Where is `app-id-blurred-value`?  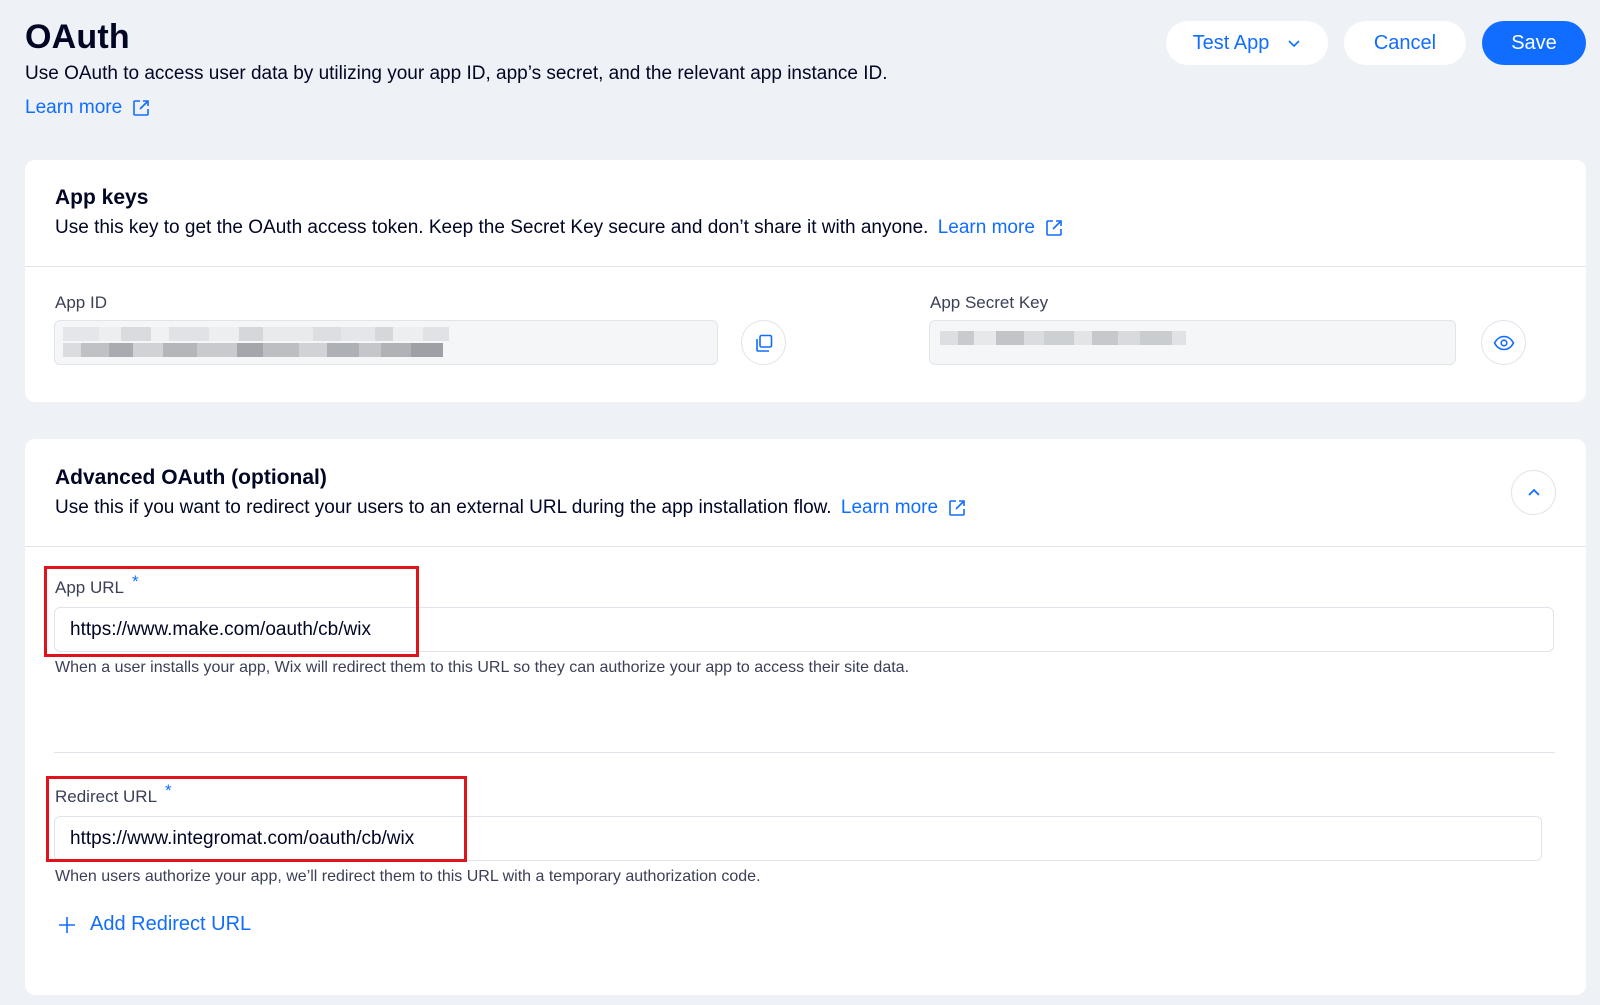 app-id-blurred-value is located at coordinates (256, 334).